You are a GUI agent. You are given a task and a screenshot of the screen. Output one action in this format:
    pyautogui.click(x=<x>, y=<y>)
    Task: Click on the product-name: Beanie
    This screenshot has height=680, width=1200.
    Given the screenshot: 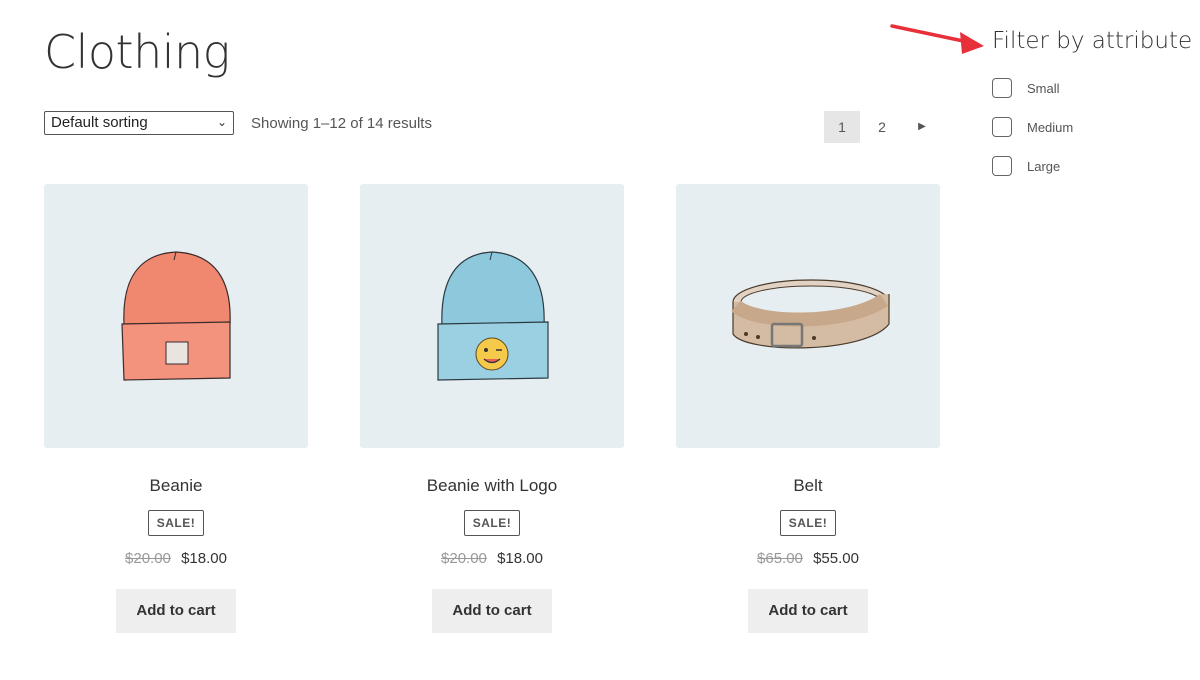 What is the action you would take?
    pyautogui.click(x=176, y=487)
    